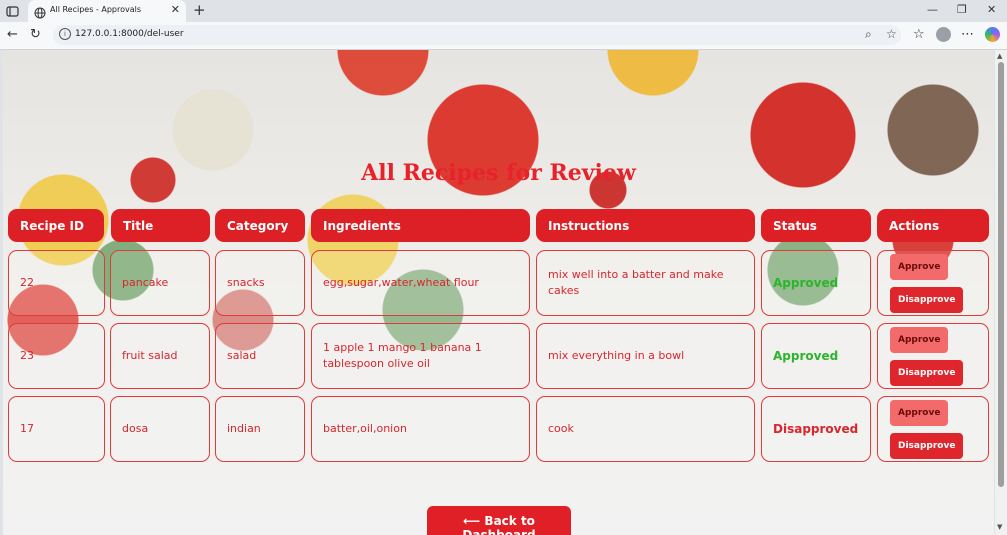 This screenshot has width=1007, height=535. What do you see at coordinates (503, 11) in the screenshot?
I see `browser-tab-bar: All Recipes - Approvals ✕ + — ❐ ✕` at bounding box center [503, 11].